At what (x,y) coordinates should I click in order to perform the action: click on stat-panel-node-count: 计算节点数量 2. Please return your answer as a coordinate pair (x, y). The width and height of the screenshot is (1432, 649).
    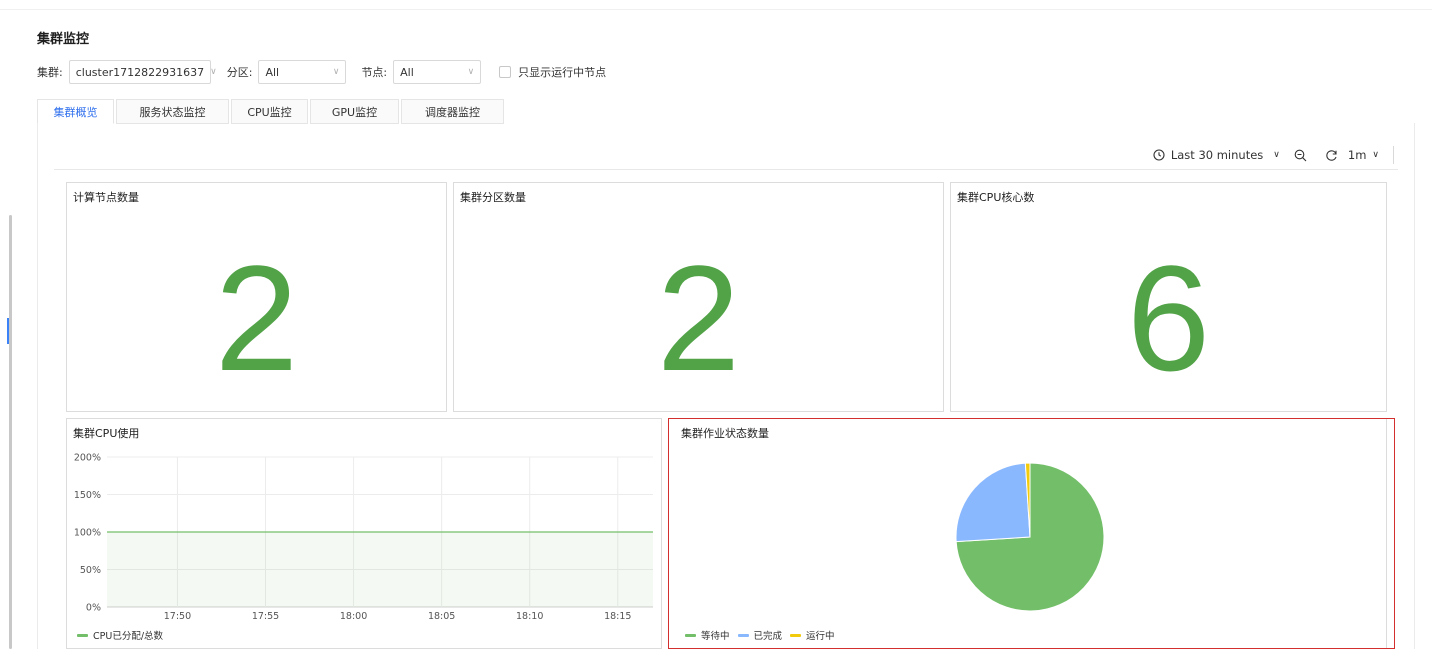
    Looking at the image, I should click on (256, 297).